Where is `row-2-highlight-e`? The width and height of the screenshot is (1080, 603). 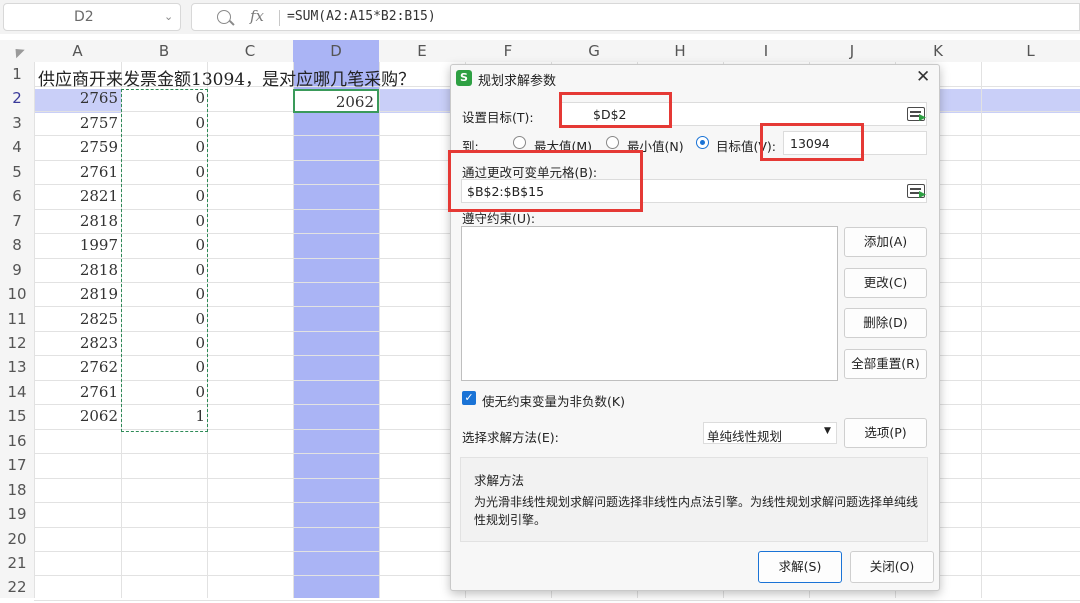 row-2-highlight-e is located at coordinates (414, 101).